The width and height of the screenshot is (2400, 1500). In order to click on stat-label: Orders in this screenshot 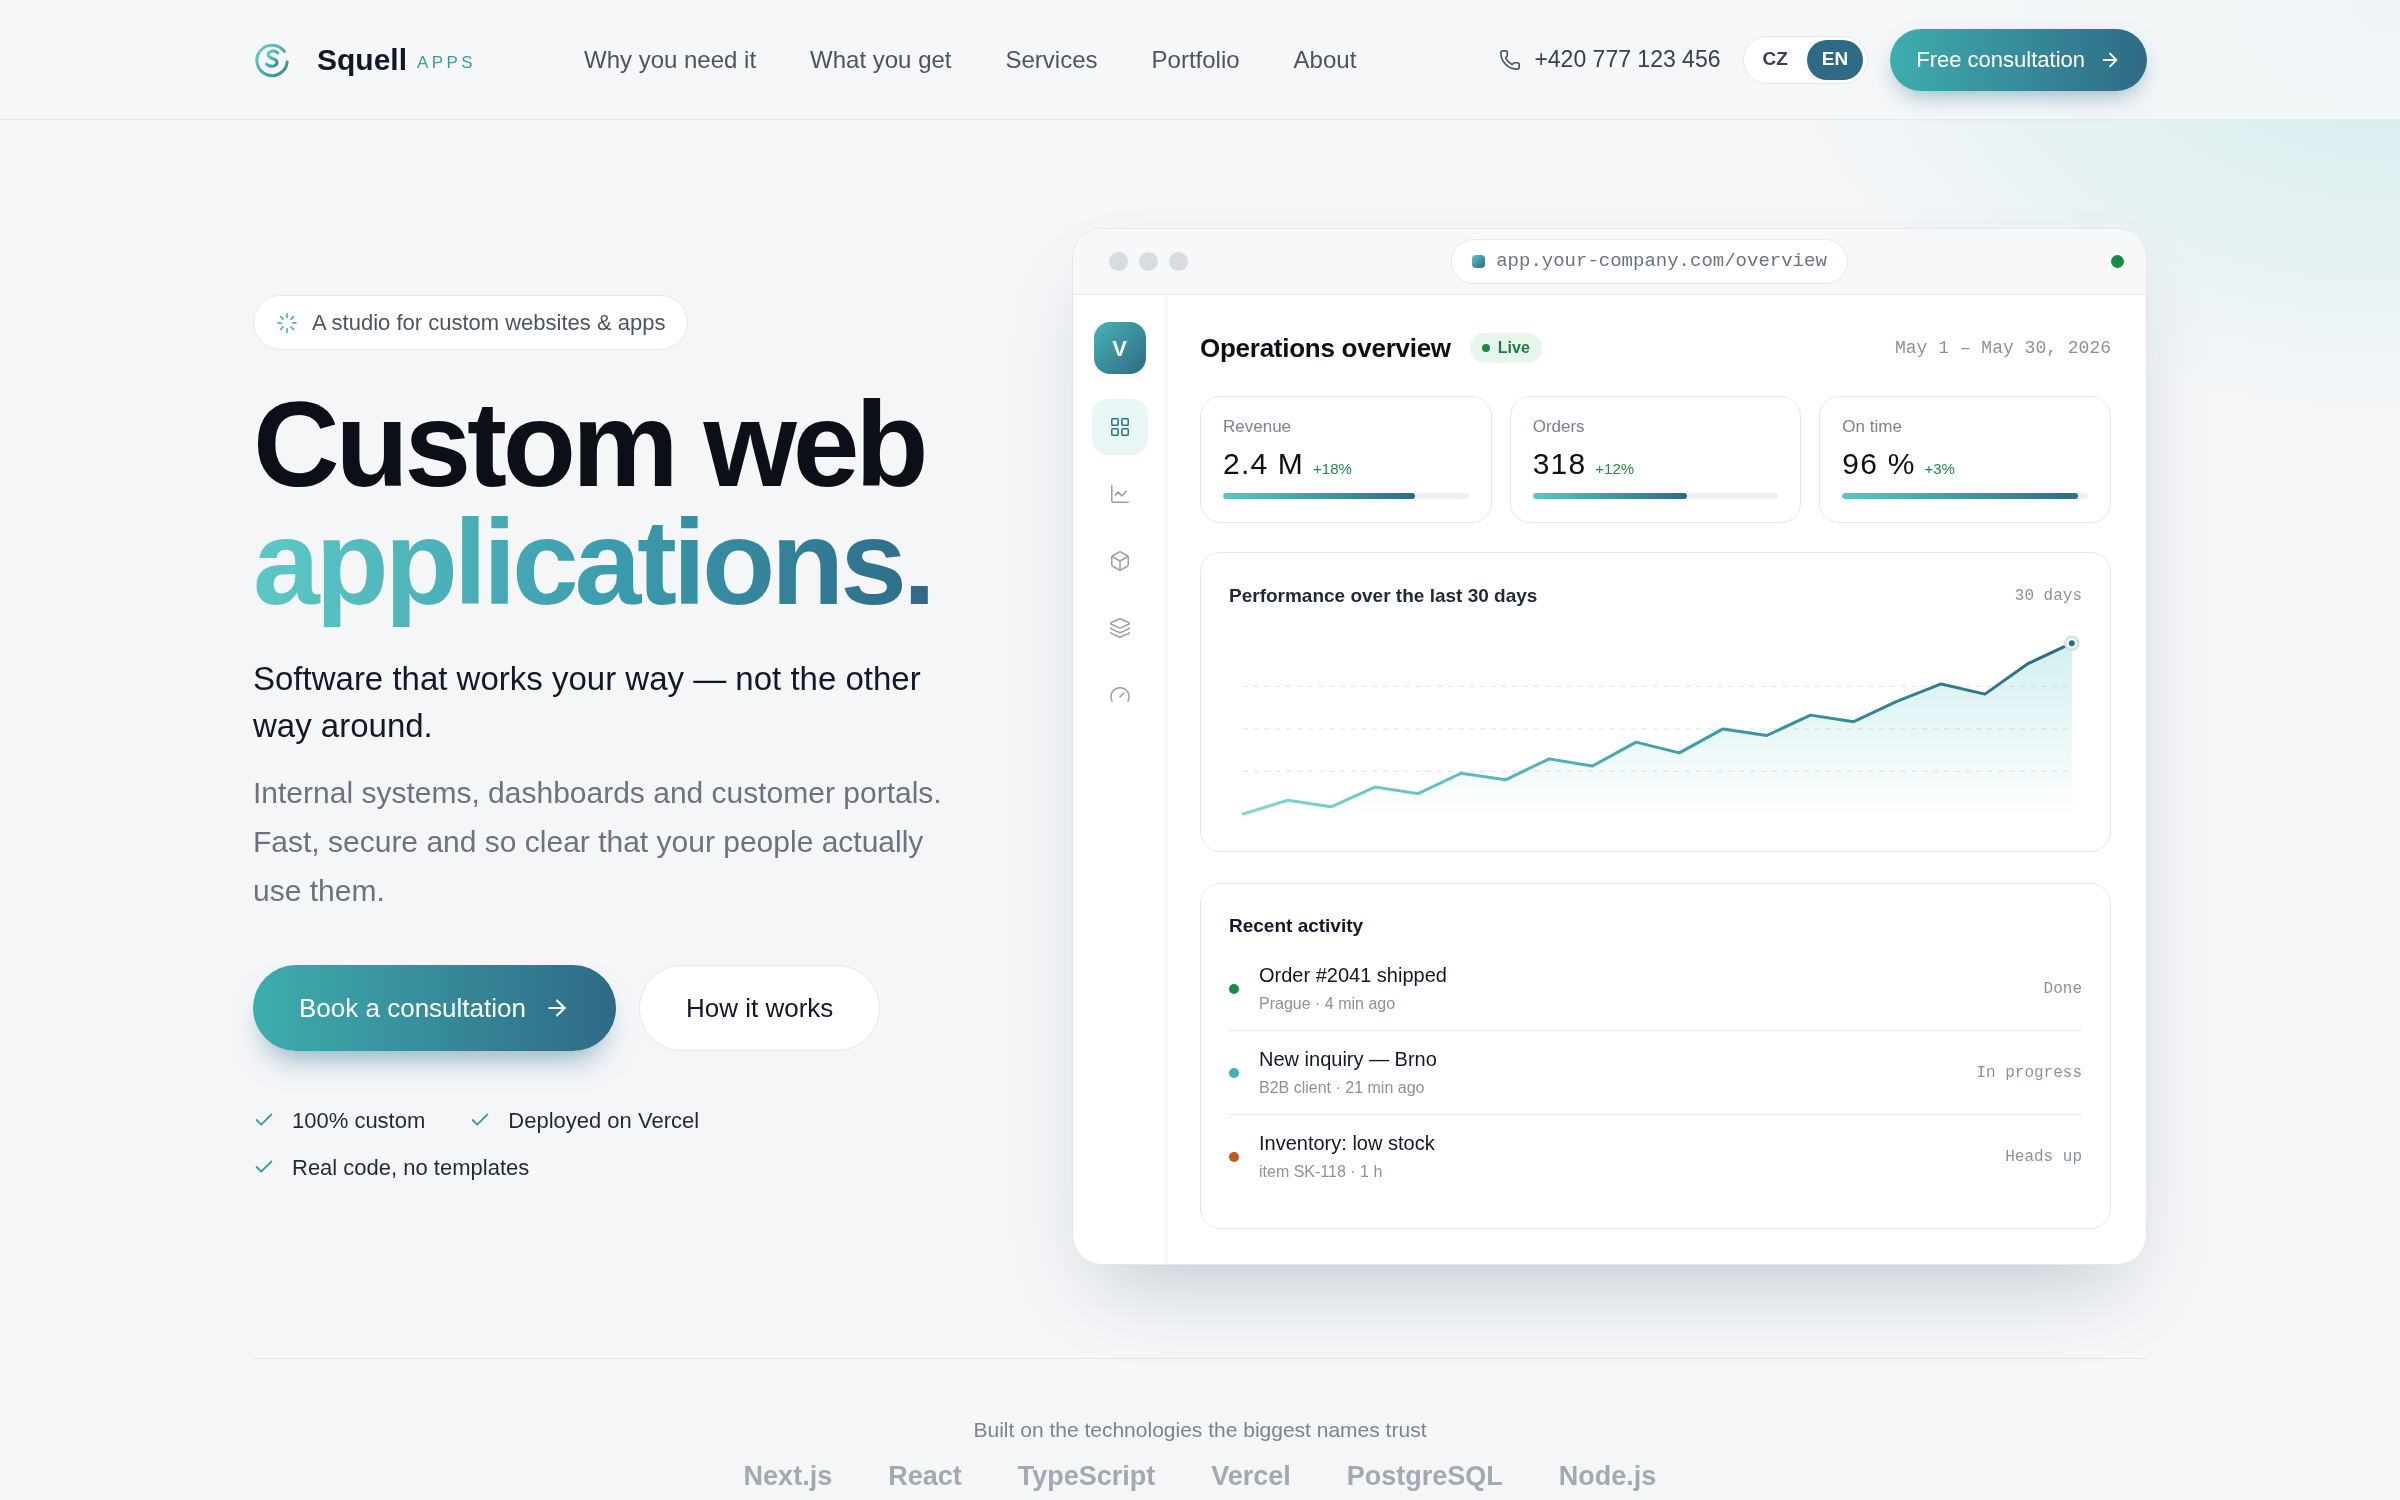, I will do `click(1559, 427)`.